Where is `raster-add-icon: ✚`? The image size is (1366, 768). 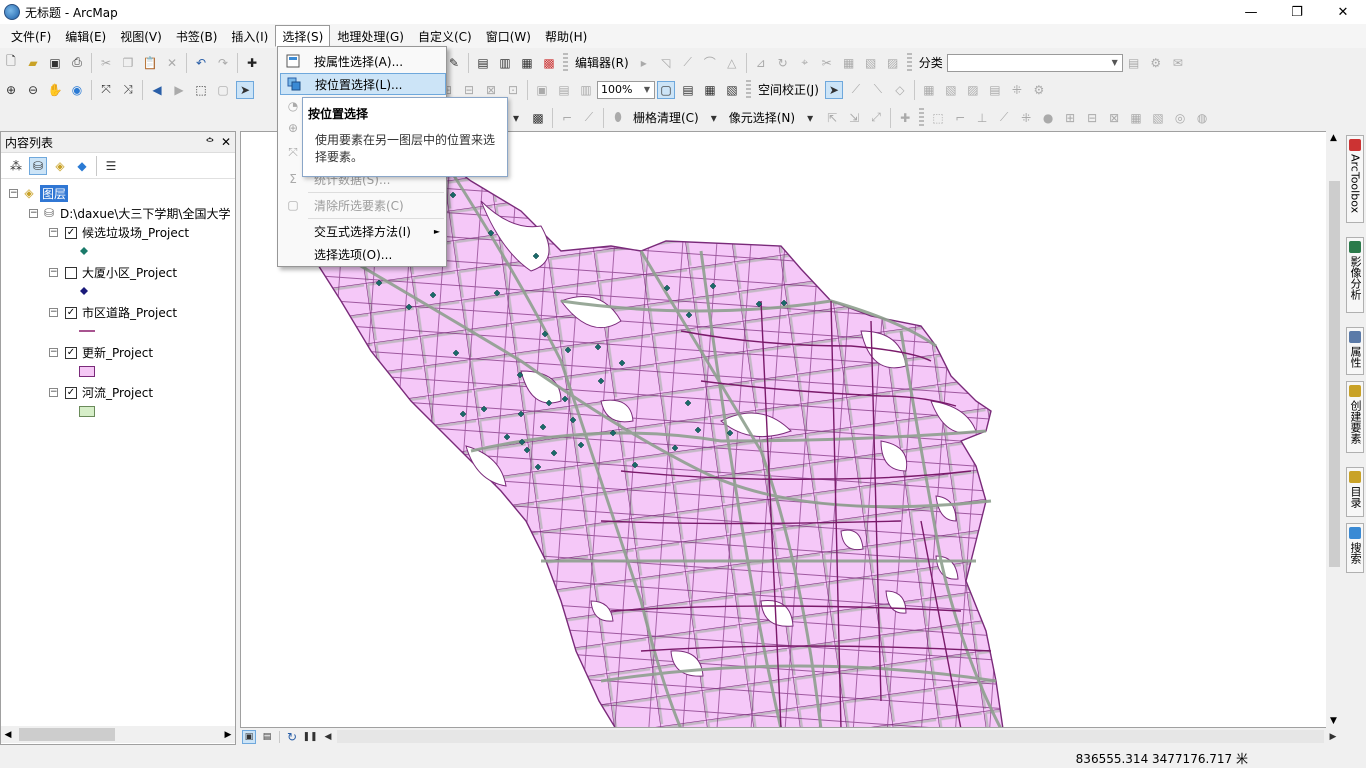 raster-add-icon: ✚ is located at coordinates (905, 118).